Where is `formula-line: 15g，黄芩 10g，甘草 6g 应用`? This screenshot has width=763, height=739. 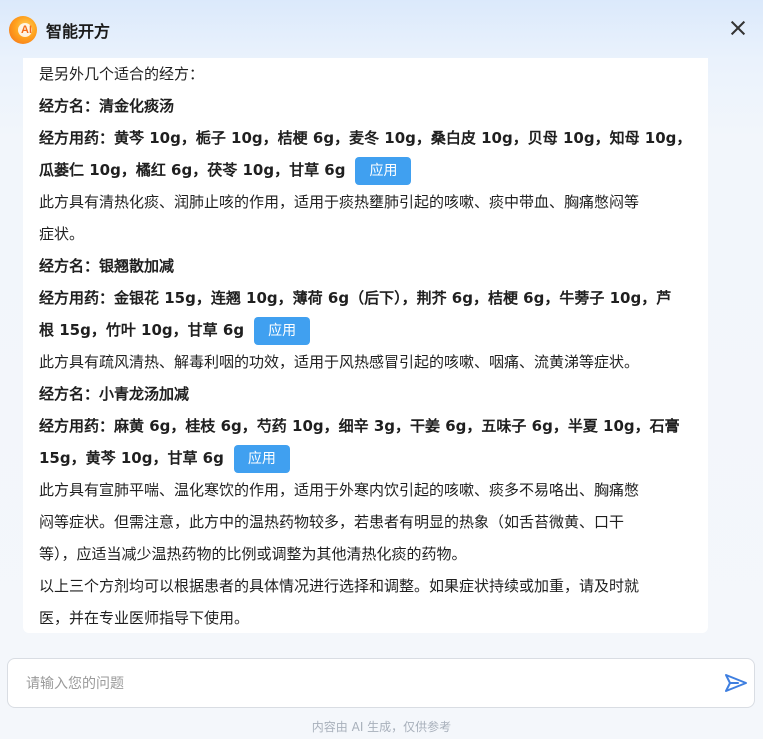 formula-line: 15g，黄芩 10g，甘草 6g 应用 is located at coordinates (369, 458).